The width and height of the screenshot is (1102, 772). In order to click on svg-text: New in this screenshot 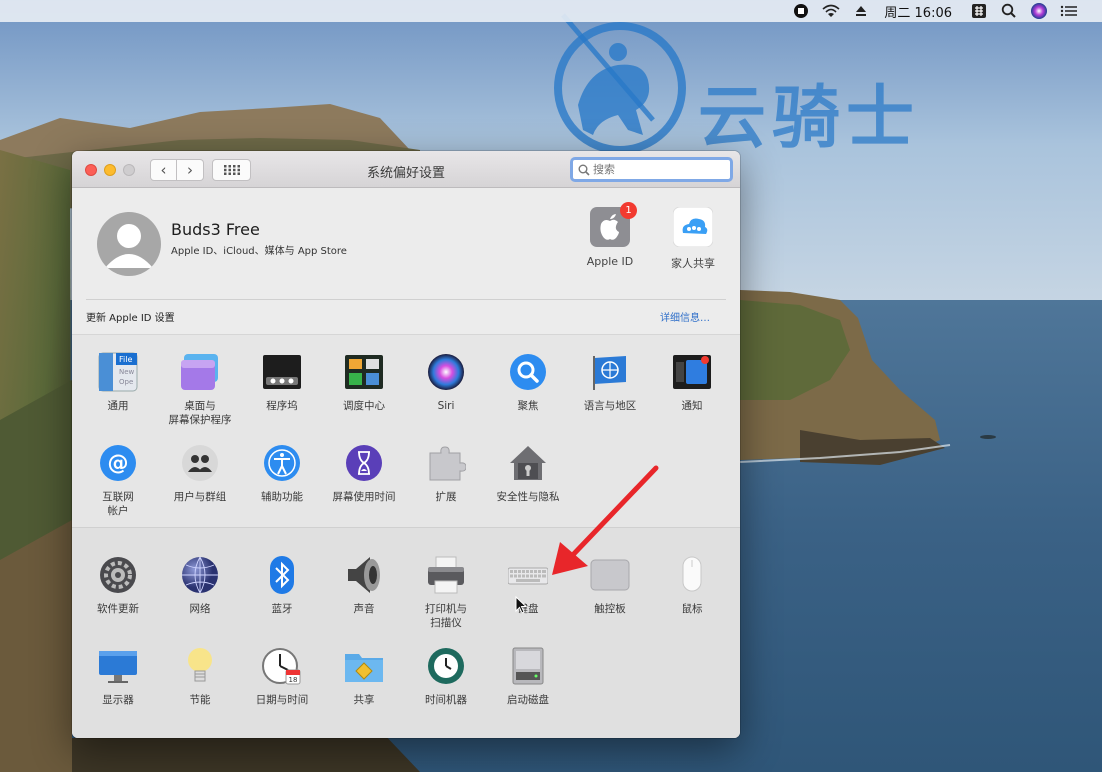, I will do `click(127, 372)`.